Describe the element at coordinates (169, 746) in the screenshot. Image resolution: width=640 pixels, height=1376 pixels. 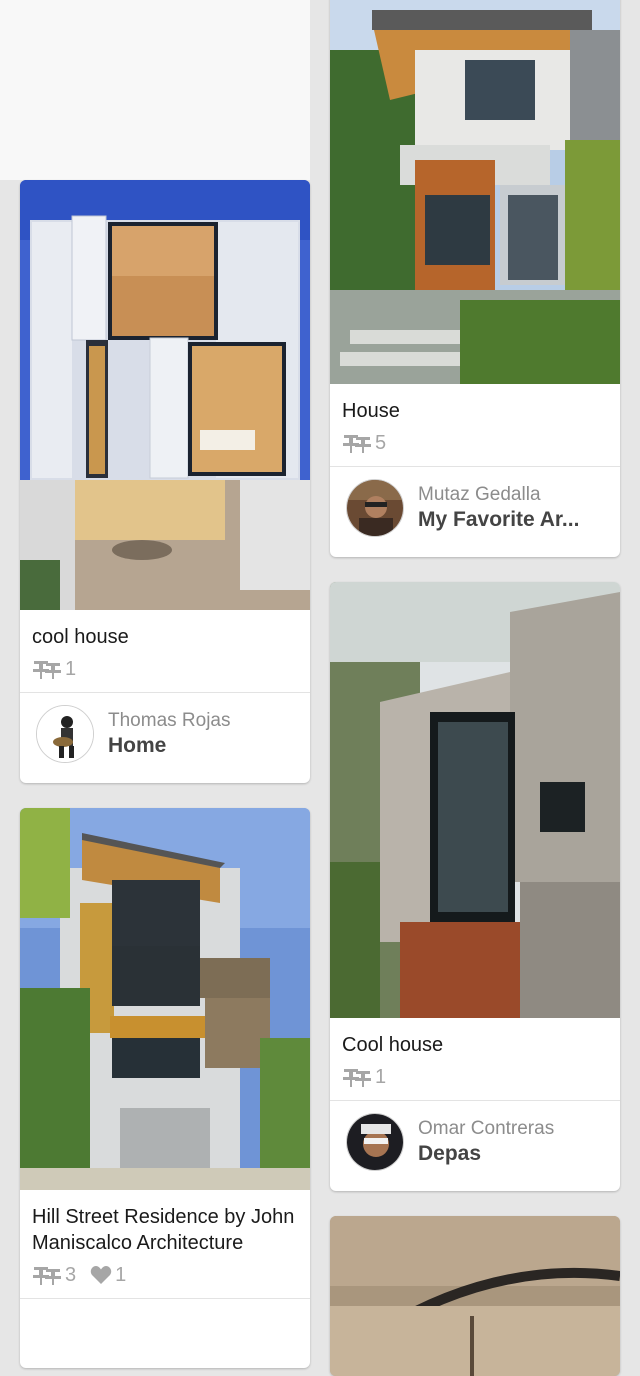
I see `board-name: Home` at that location.